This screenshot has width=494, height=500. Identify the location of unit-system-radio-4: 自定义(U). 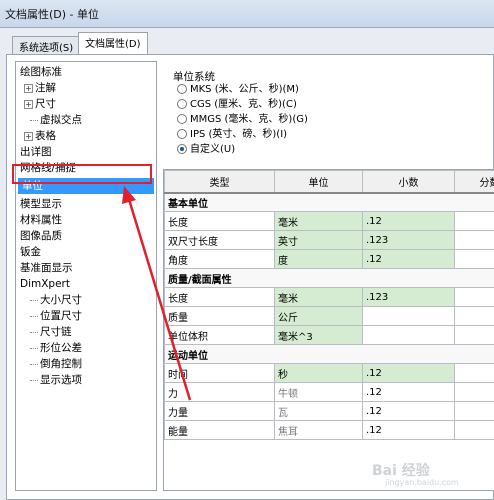
(206, 150).